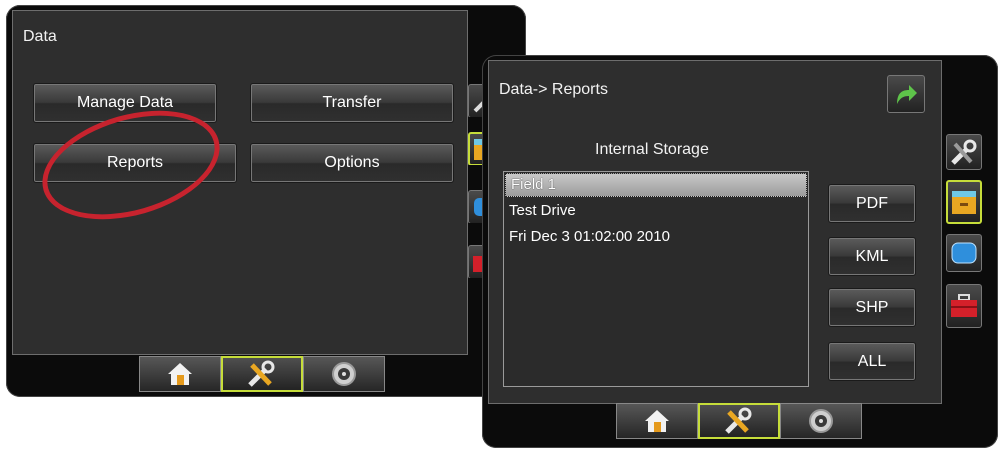  What do you see at coordinates (656, 185) in the screenshot?
I see `list-item-field-1: Field 1` at bounding box center [656, 185].